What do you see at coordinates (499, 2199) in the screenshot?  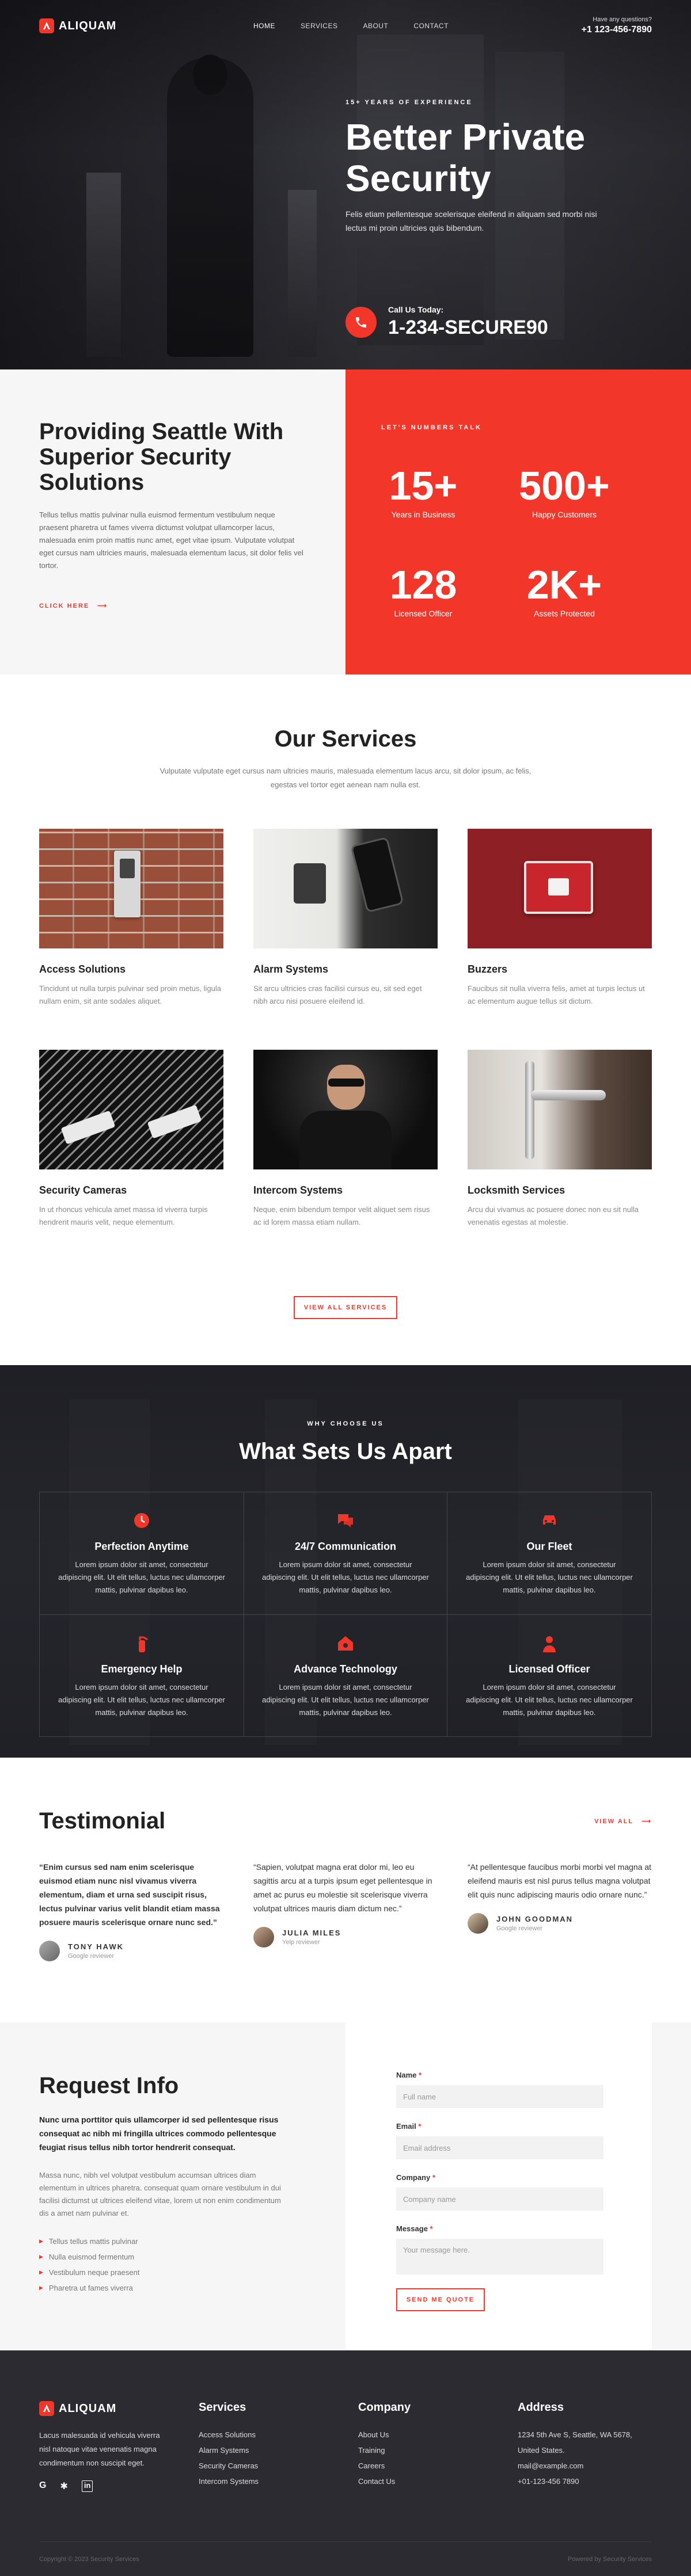 I see `company-field: Company name` at bounding box center [499, 2199].